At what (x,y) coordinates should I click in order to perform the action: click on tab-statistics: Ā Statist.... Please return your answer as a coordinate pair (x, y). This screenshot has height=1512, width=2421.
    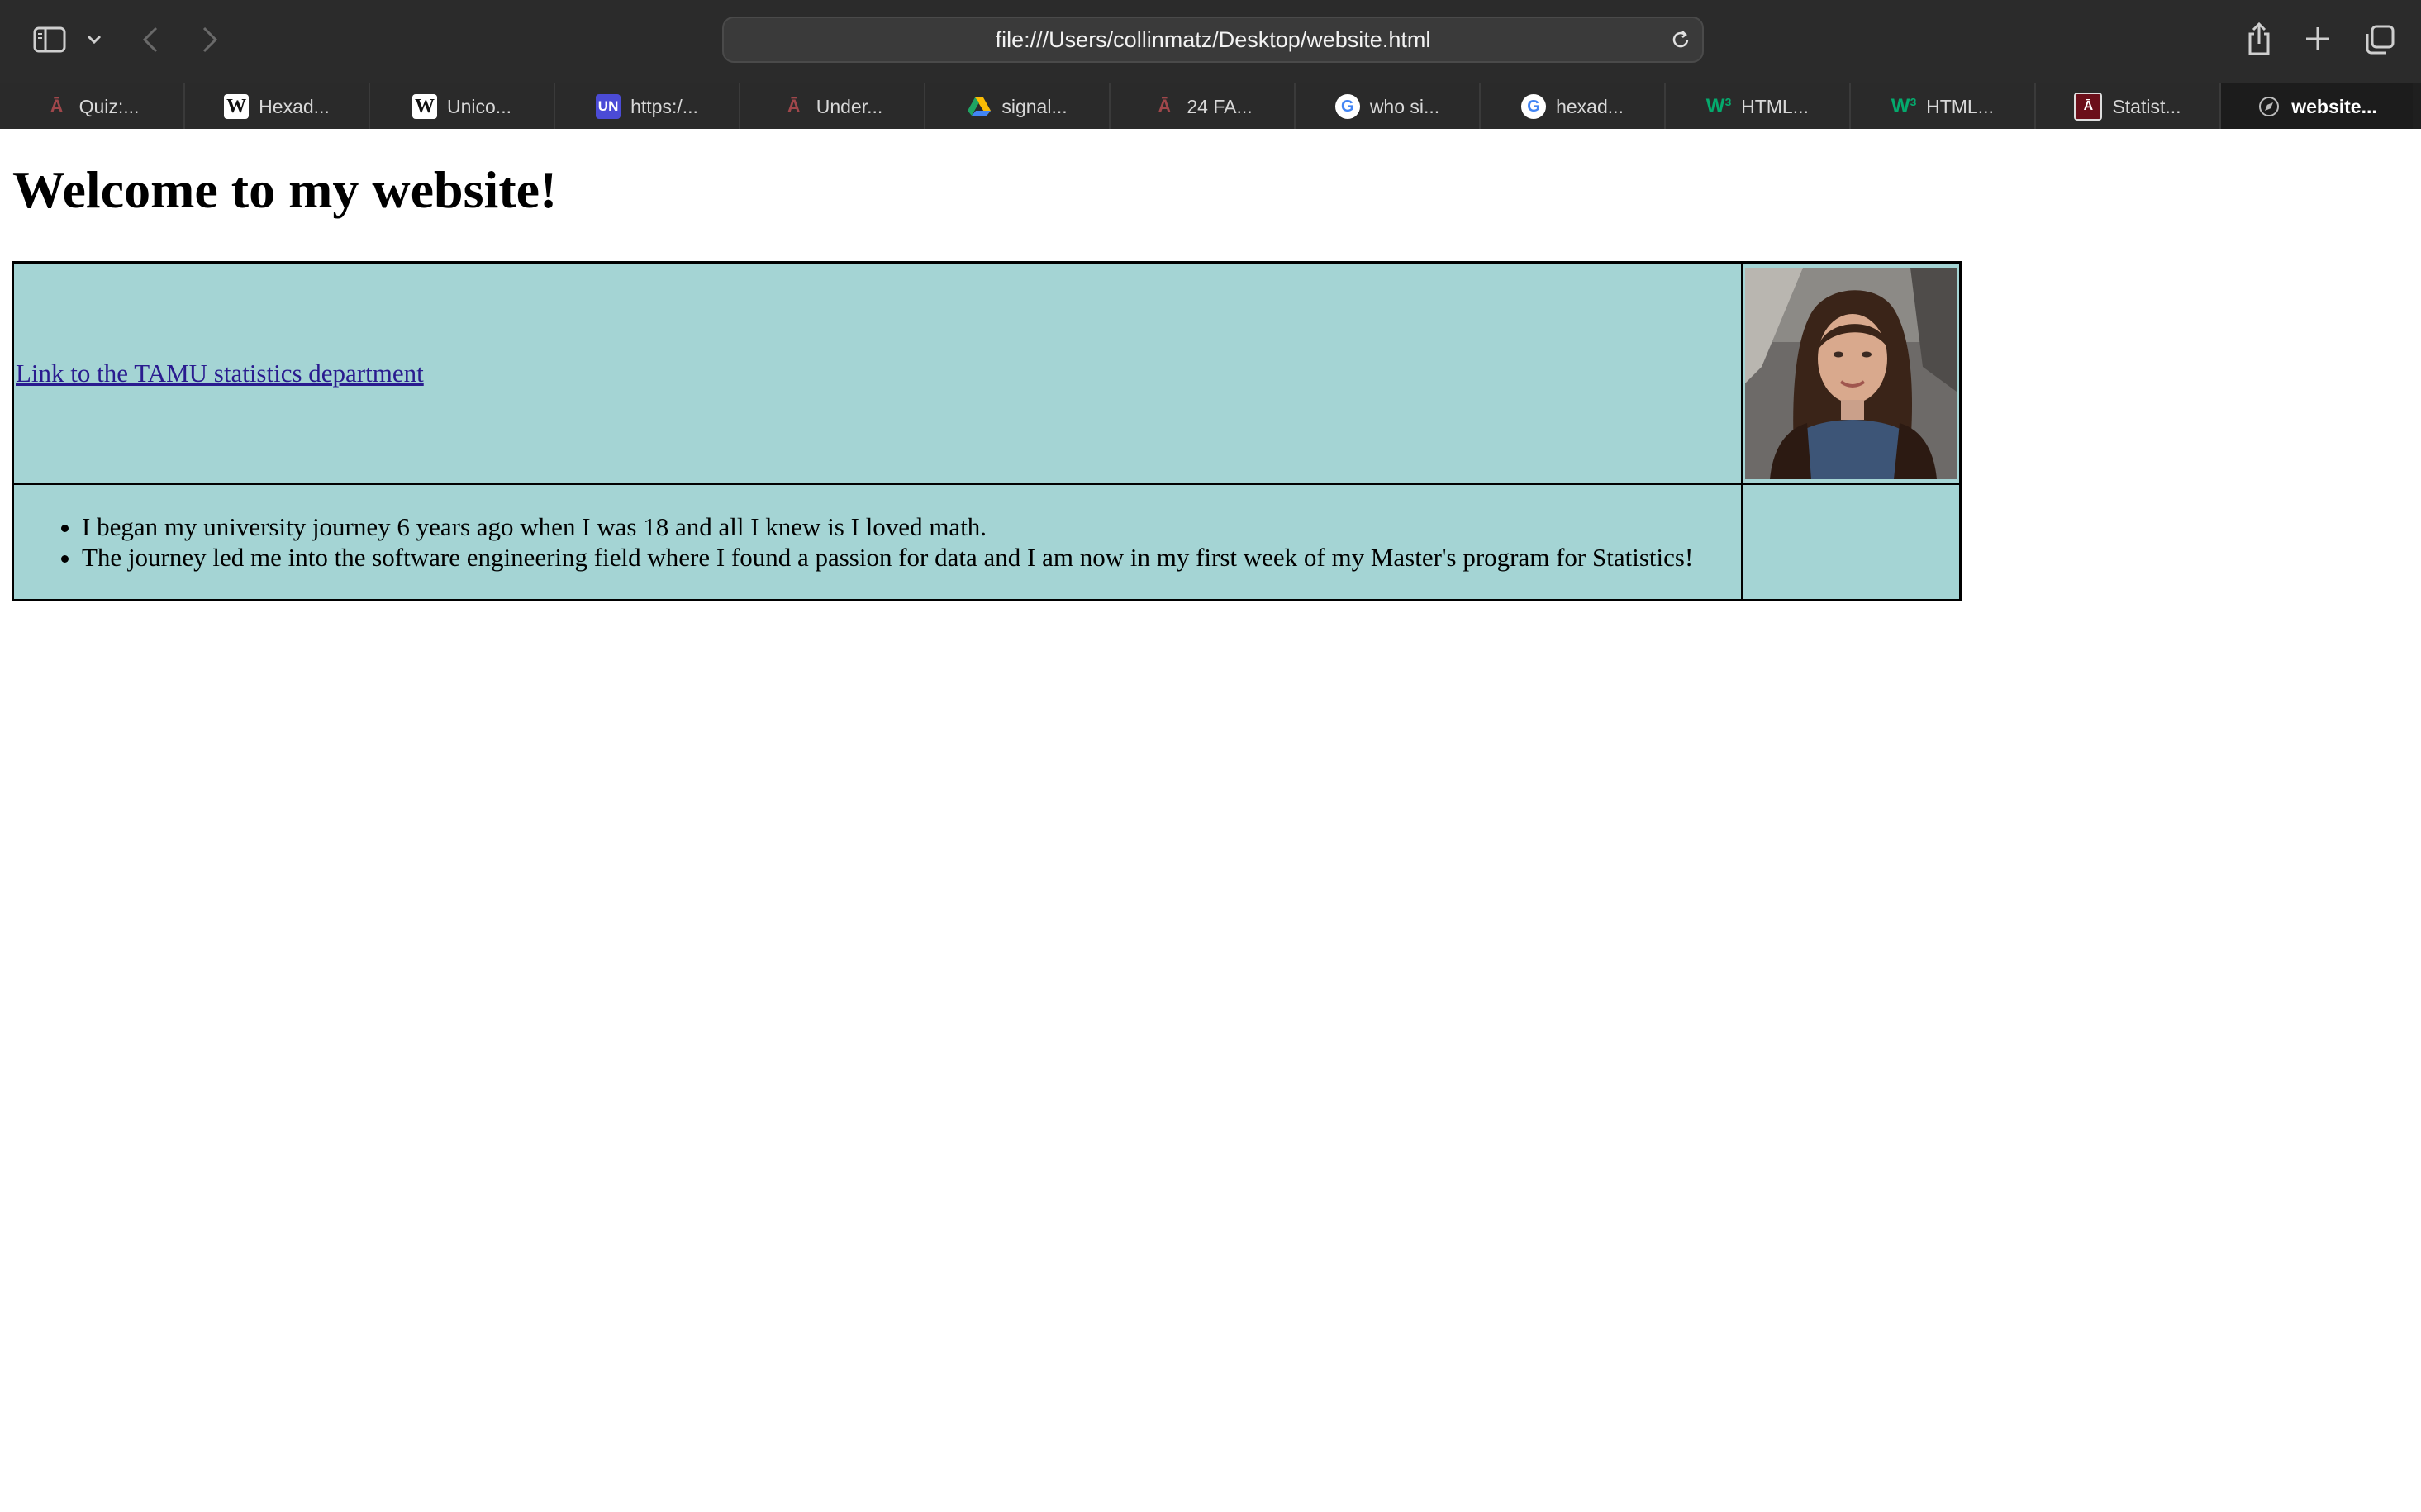
    Looking at the image, I should click on (2128, 106).